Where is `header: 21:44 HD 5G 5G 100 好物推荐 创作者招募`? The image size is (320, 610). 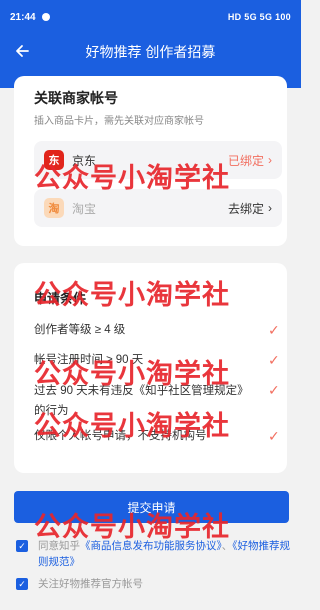
header: 21:44 HD 5G 5G 100 好物推荐 创作者招募 is located at coordinates (150, 44).